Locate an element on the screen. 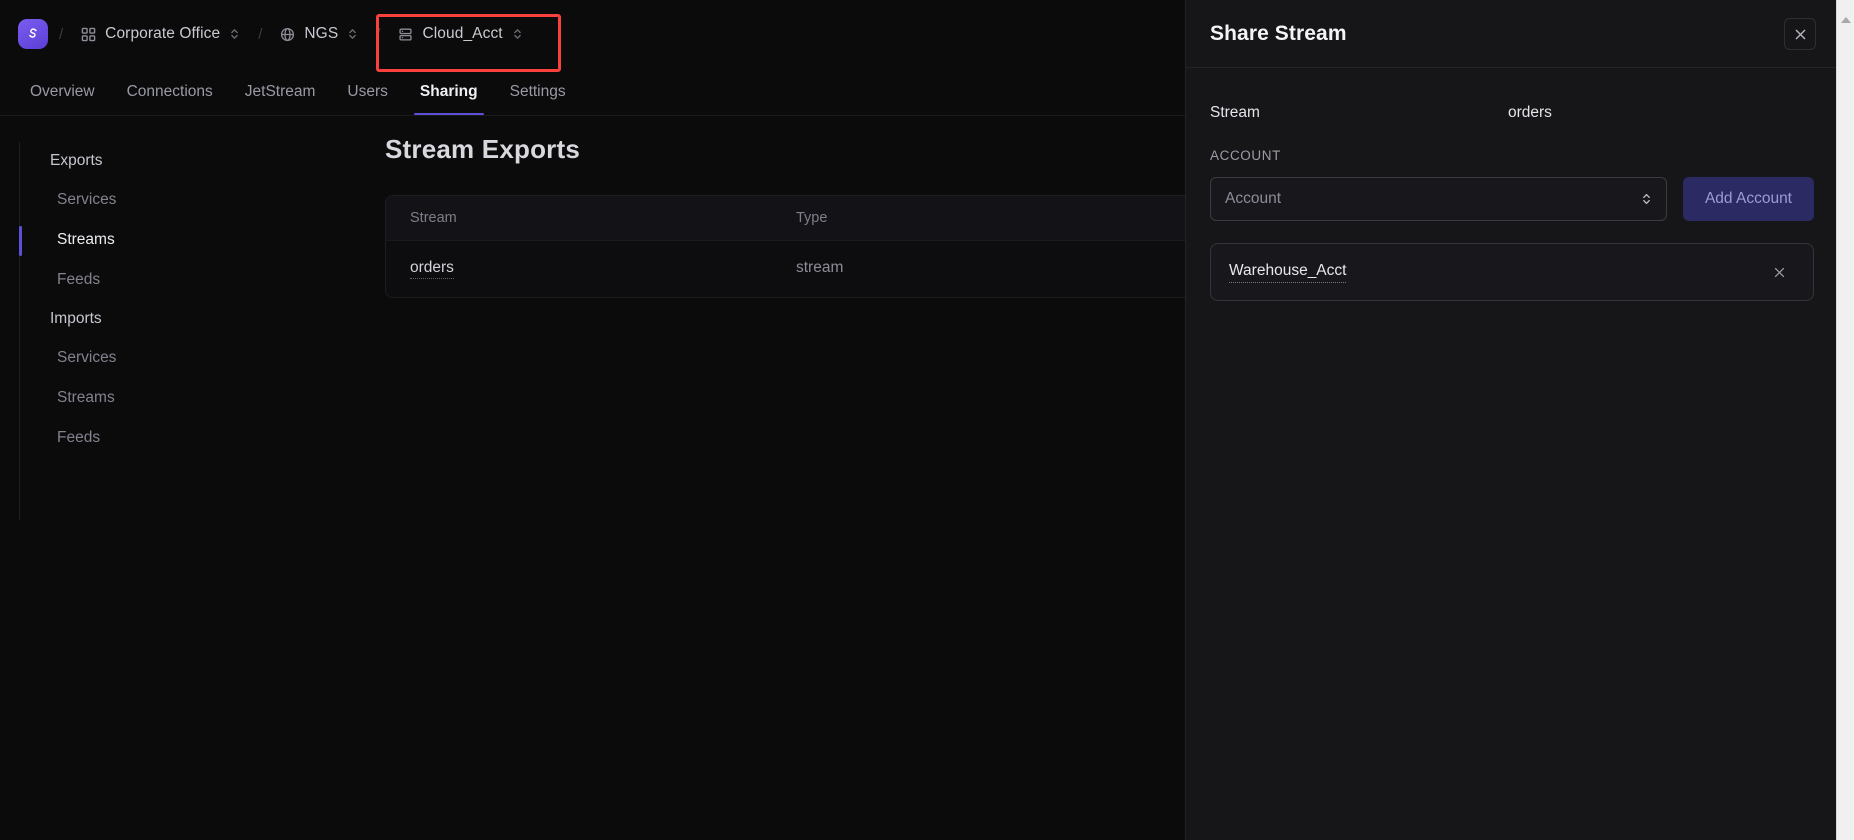 This screenshot has width=1854, height=840. stream-value: orders is located at coordinates (1530, 112).